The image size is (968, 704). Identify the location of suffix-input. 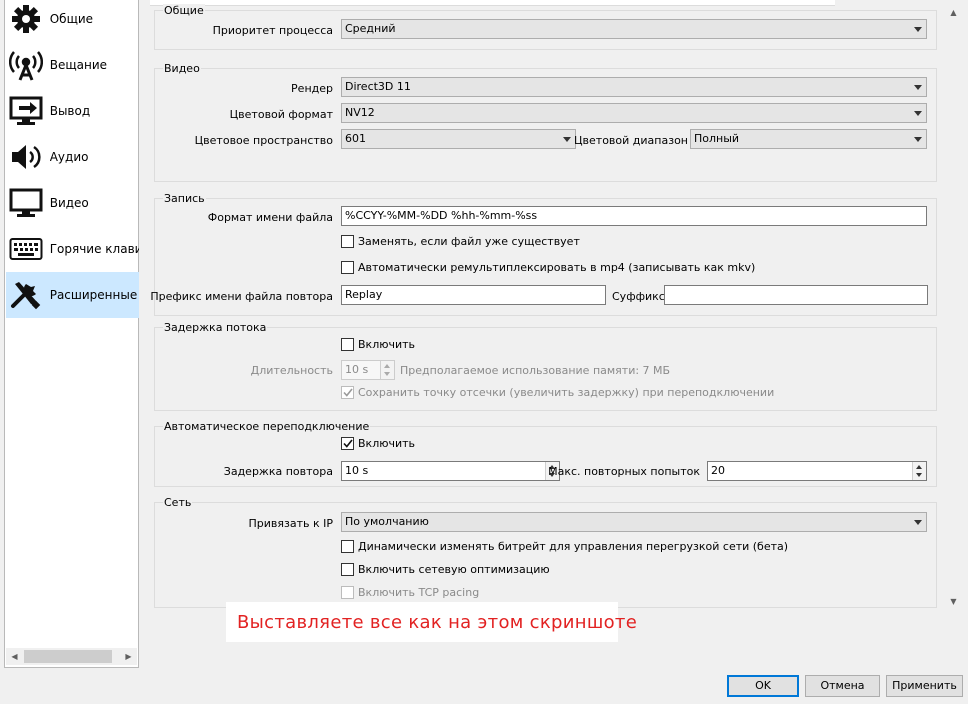
(796, 295).